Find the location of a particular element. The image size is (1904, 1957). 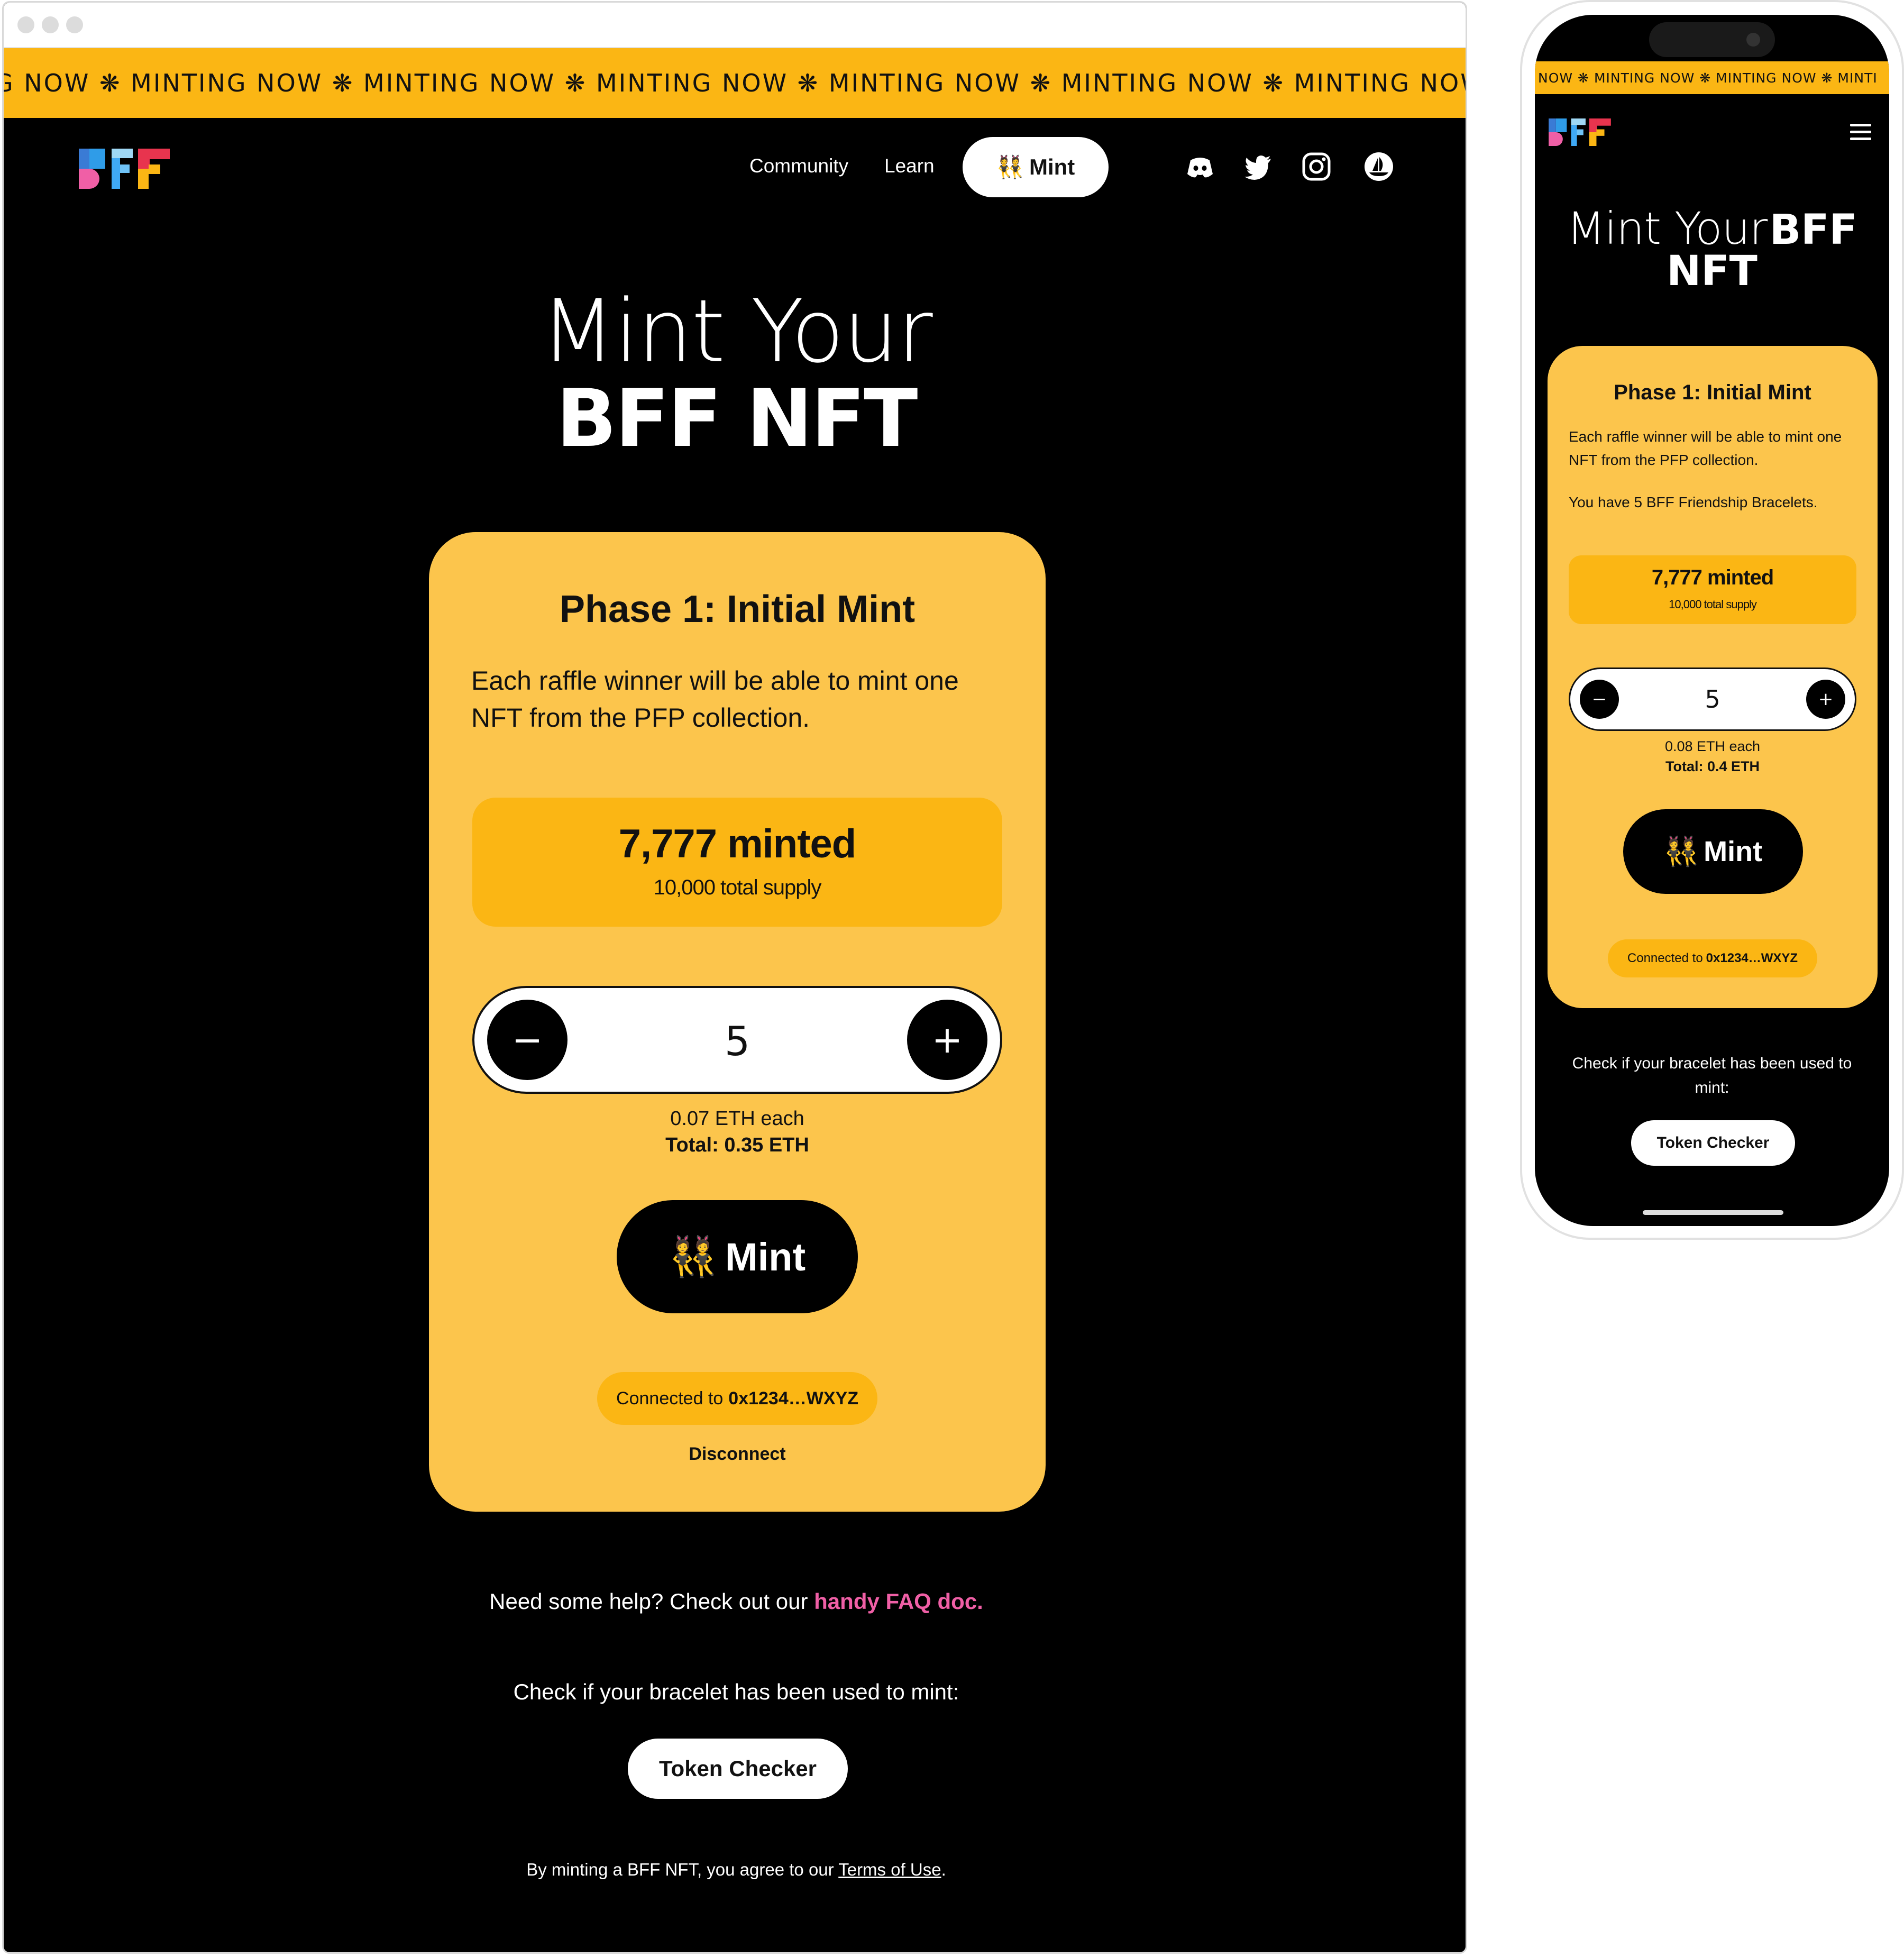

site-header: Community Learn 👯 Mint is located at coordinates (735, 168).